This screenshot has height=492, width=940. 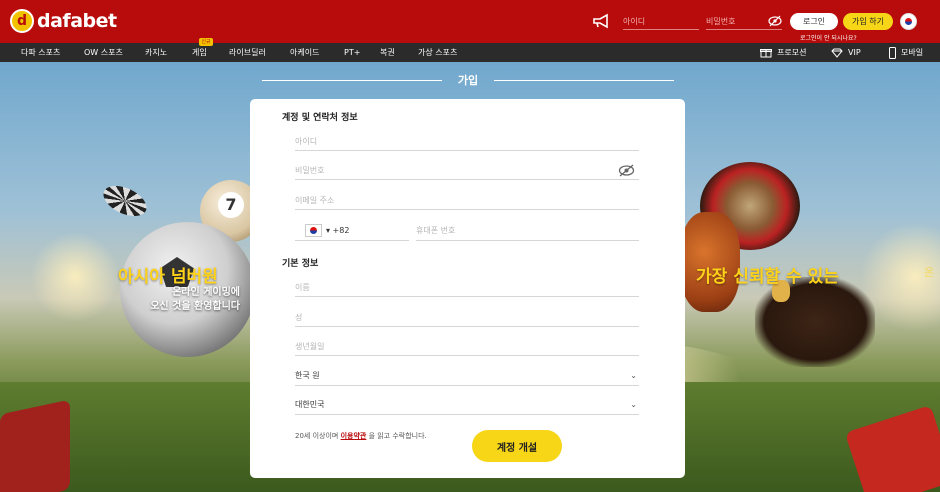 What do you see at coordinates (767, 277) in the screenshot?
I see `promo-right-title: 가장 신뢰할 수 있는` at bounding box center [767, 277].